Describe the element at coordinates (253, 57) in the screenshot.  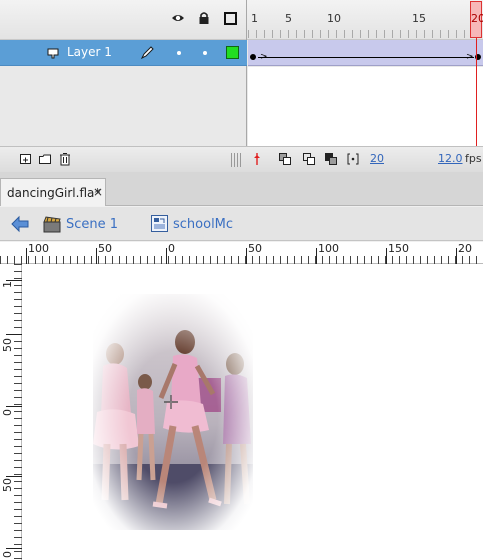
I see `keyframe-start` at that location.